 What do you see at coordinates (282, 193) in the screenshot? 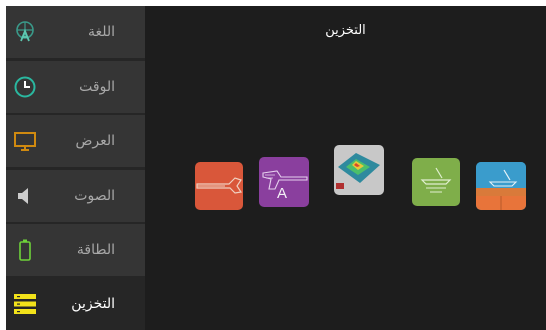
I see `mode-letter: A` at bounding box center [282, 193].